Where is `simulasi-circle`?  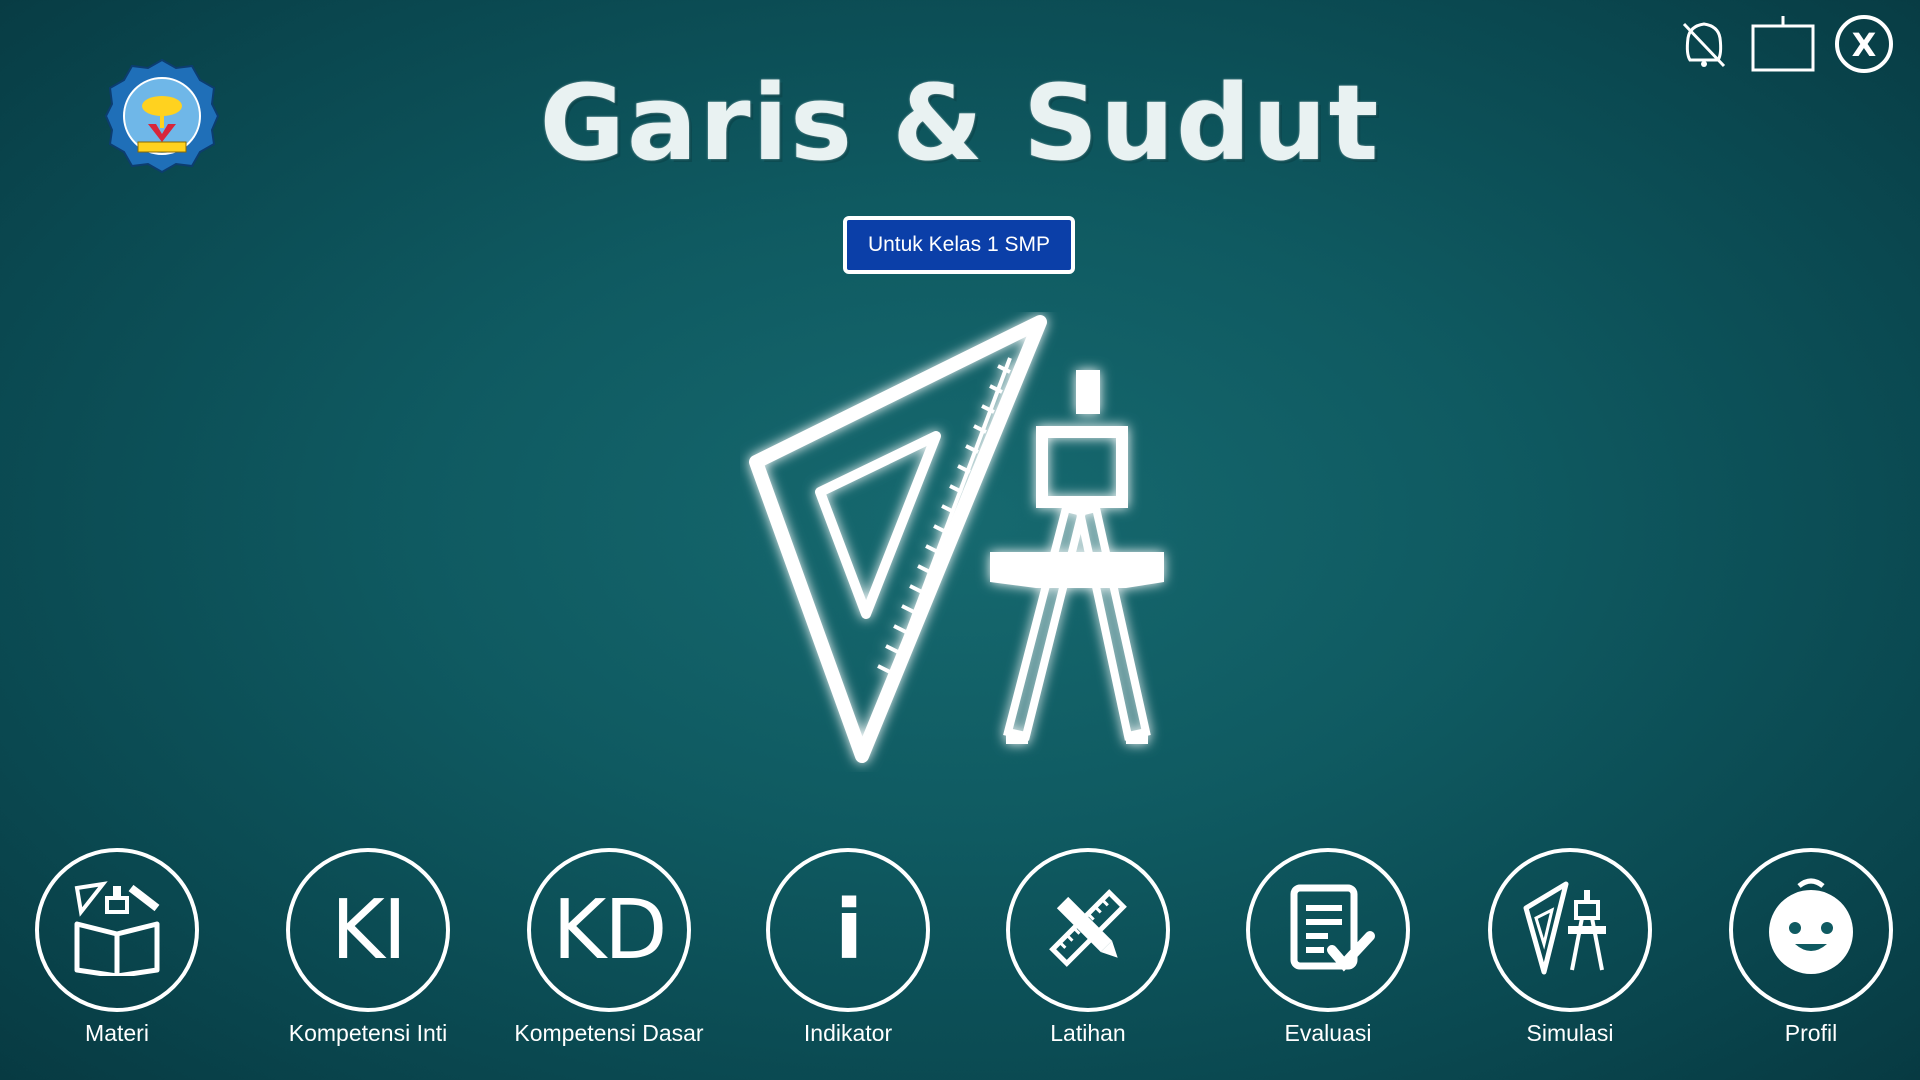
simulasi-circle is located at coordinates (1570, 930).